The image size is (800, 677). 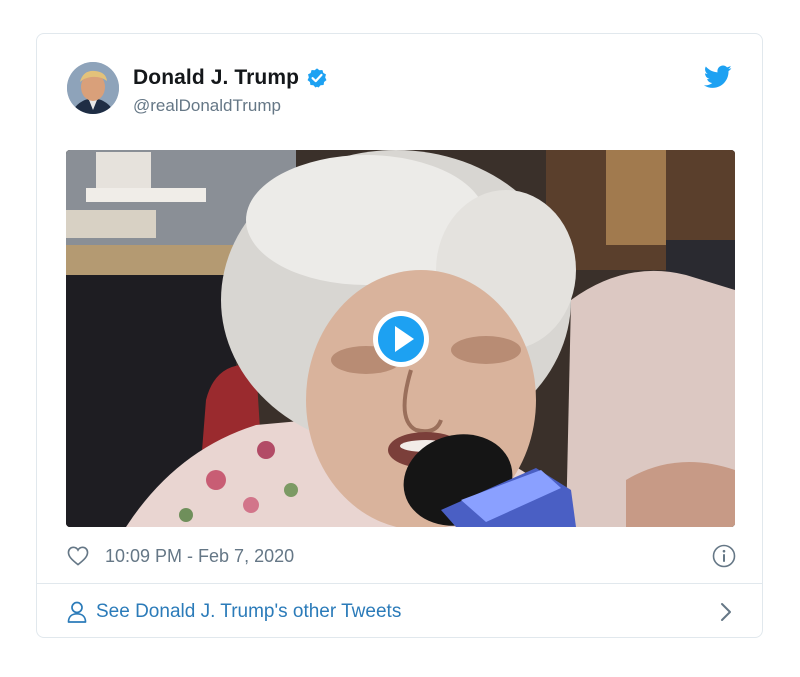 I want to click on chevron-right-icon, so click(x=726, y=612).